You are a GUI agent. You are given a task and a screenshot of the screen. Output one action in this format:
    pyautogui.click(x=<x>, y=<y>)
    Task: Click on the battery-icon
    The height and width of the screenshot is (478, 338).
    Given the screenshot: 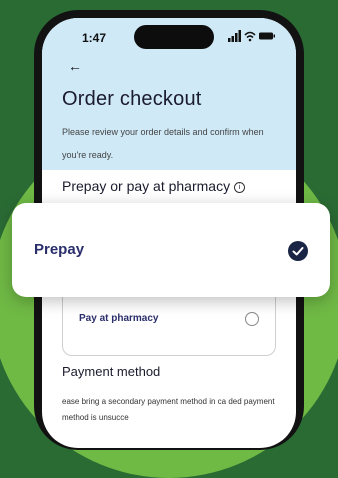 What is the action you would take?
    pyautogui.click(x=267, y=36)
    